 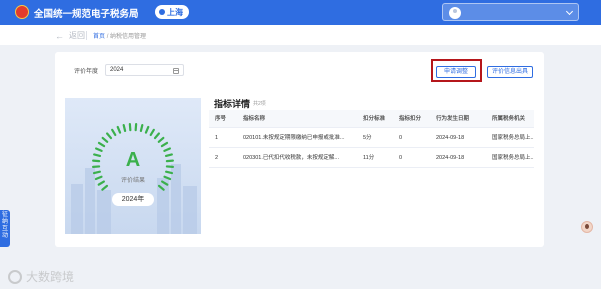 I want to click on breadcrumb: 首页 / 纳税信用管理, so click(x=119, y=35).